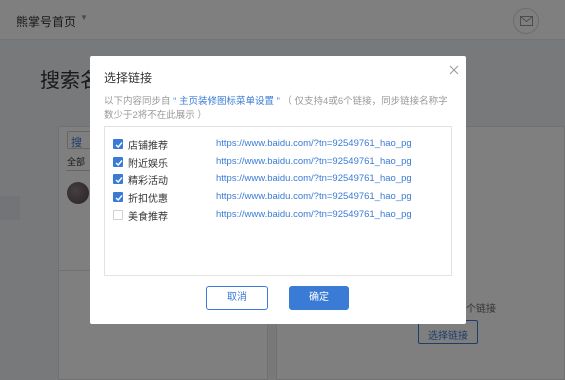 Image resolution: width=565 pixels, height=380 pixels. I want to click on desc-prefix: 以下内容同步自, so click(137, 101).